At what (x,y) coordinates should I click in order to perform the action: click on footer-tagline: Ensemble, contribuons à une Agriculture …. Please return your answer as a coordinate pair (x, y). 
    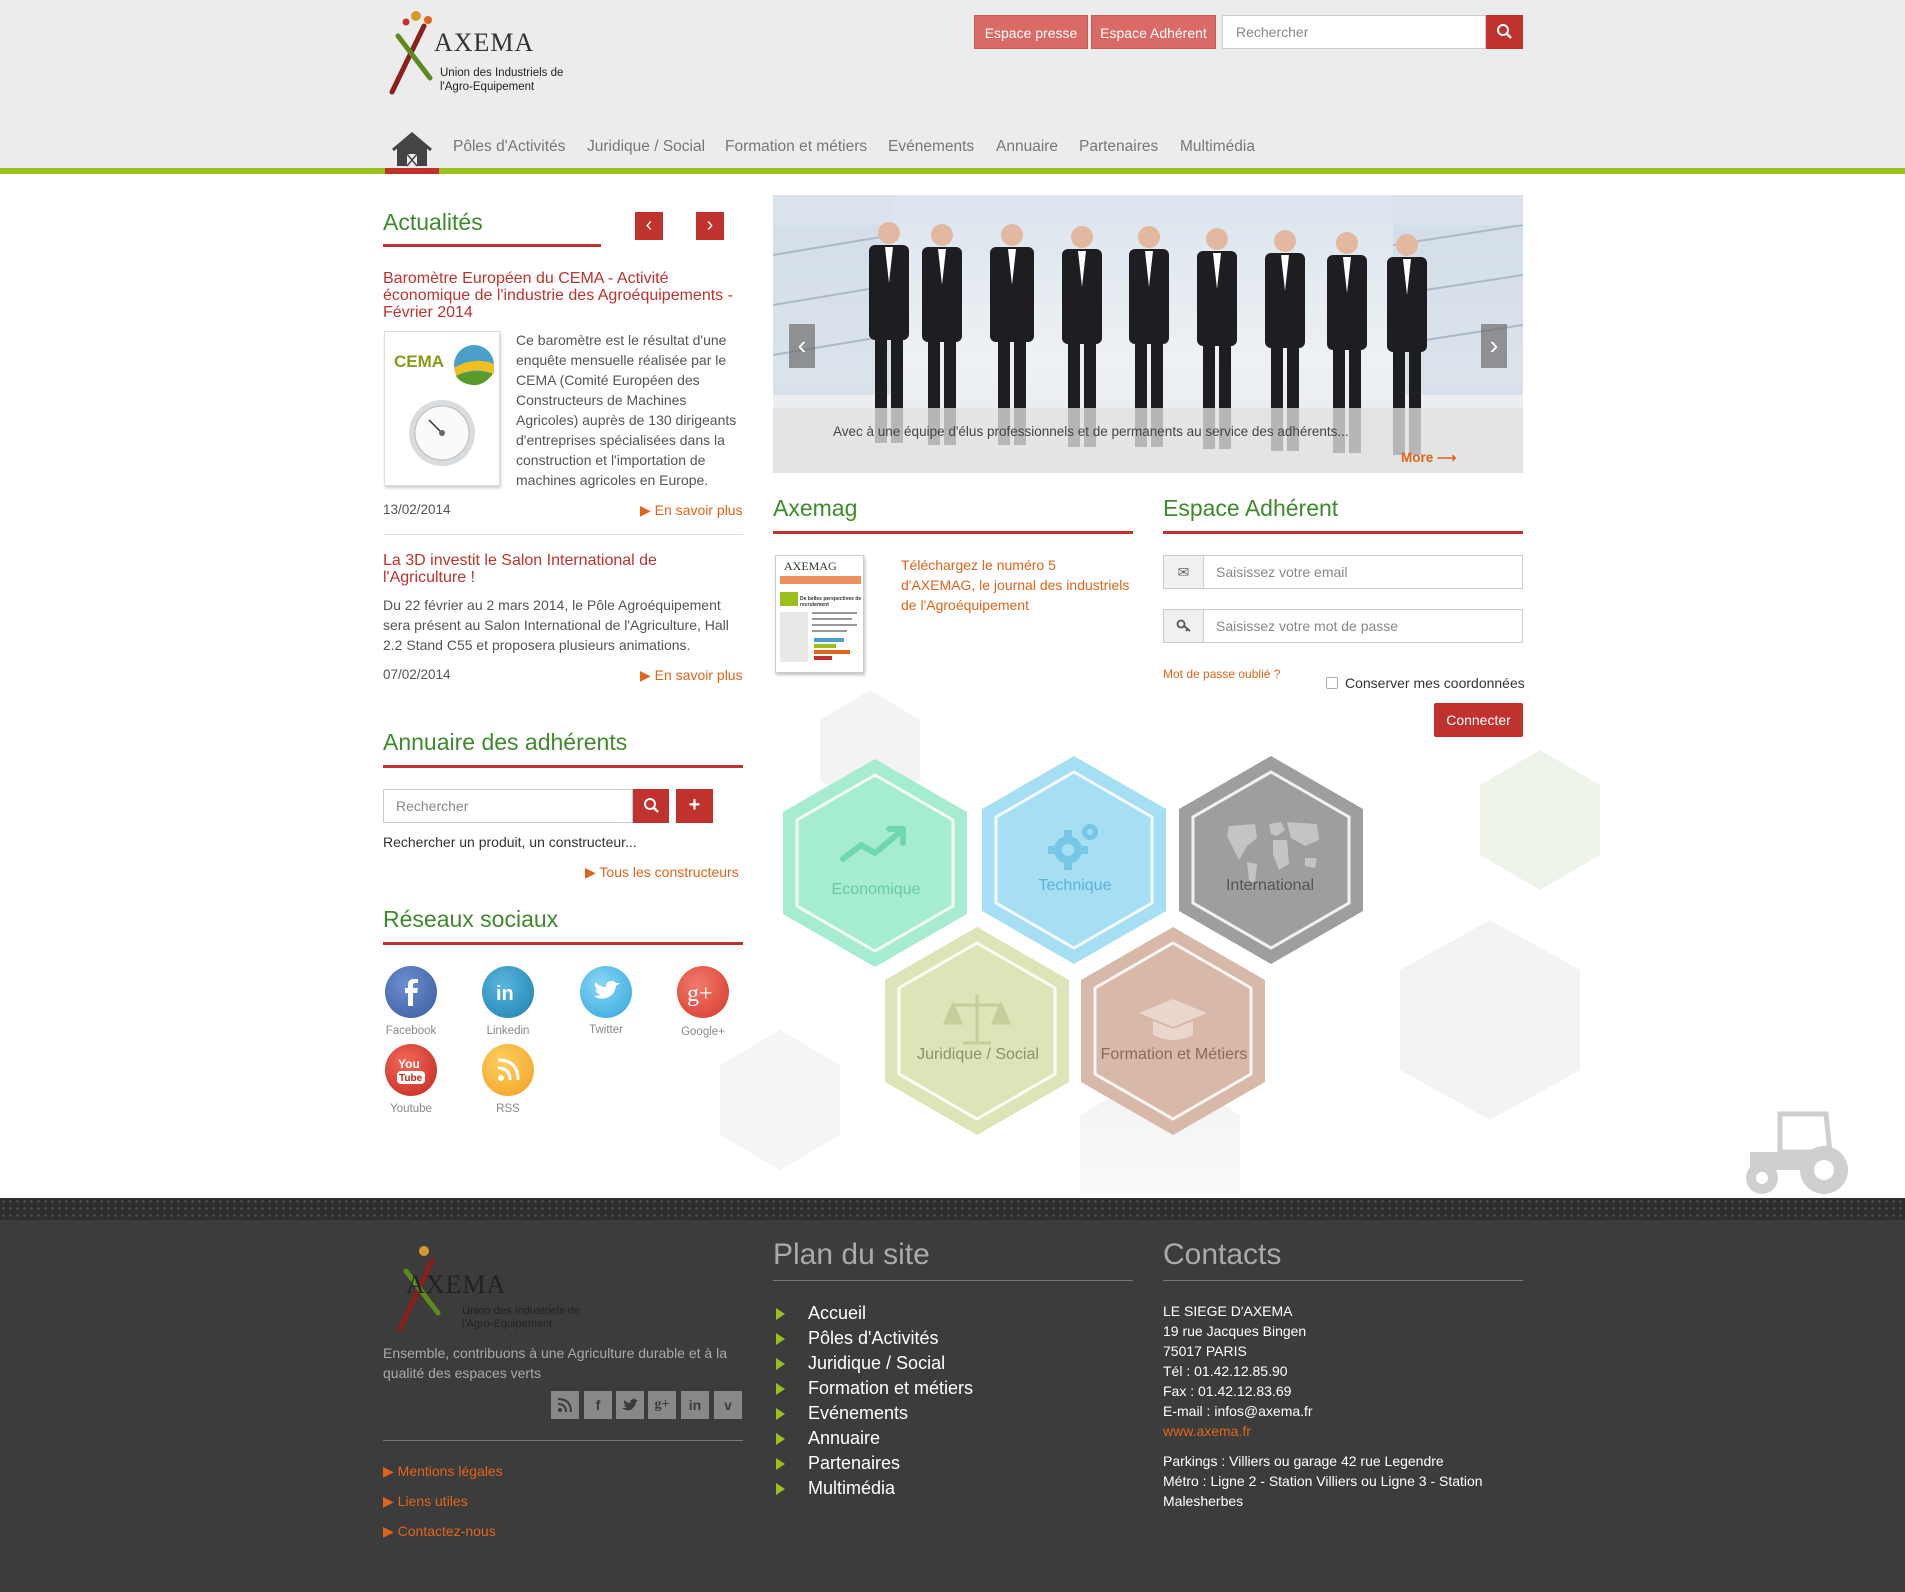
    Looking at the image, I should click on (555, 1363).